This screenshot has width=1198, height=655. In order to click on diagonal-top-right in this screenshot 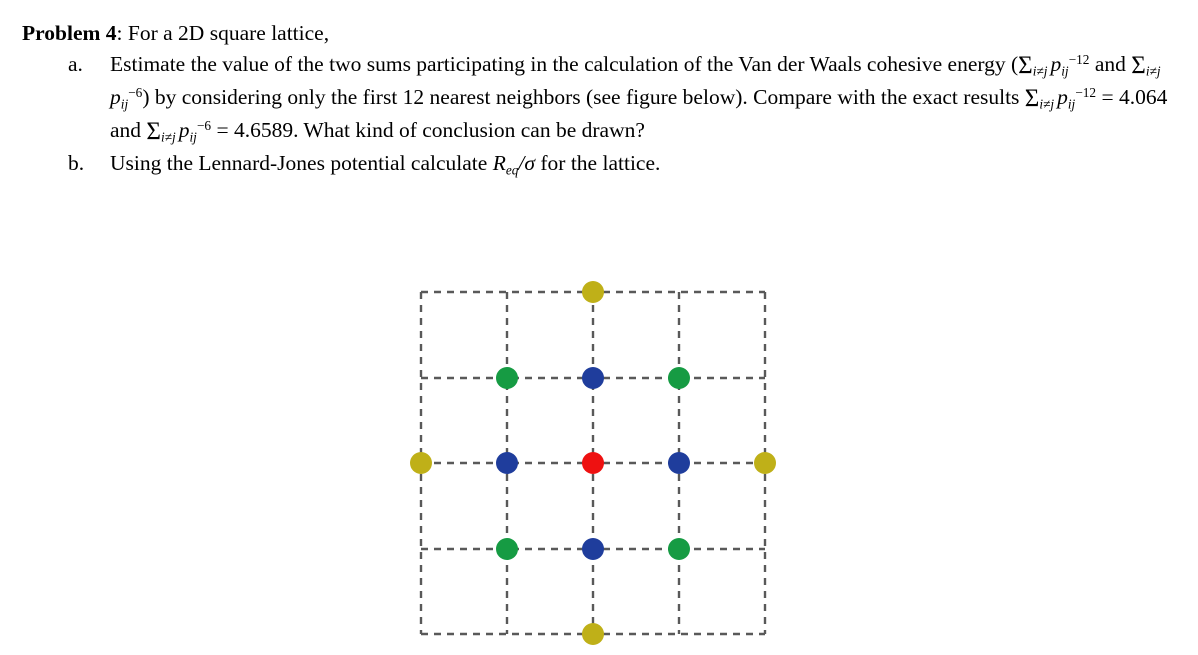, I will do `click(679, 378)`.